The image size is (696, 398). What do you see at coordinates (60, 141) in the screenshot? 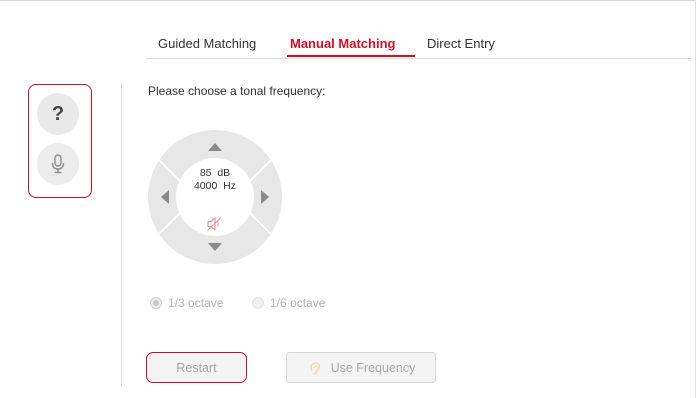
I see `tool-panel: ?` at bounding box center [60, 141].